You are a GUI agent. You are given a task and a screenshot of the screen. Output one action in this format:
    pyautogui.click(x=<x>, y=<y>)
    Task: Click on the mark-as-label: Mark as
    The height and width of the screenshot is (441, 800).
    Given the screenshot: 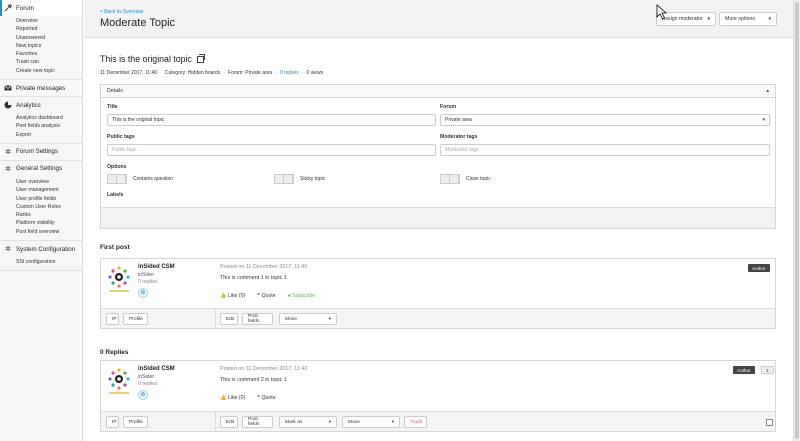 What is the action you would take?
    pyautogui.click(x=294, y=422)
    